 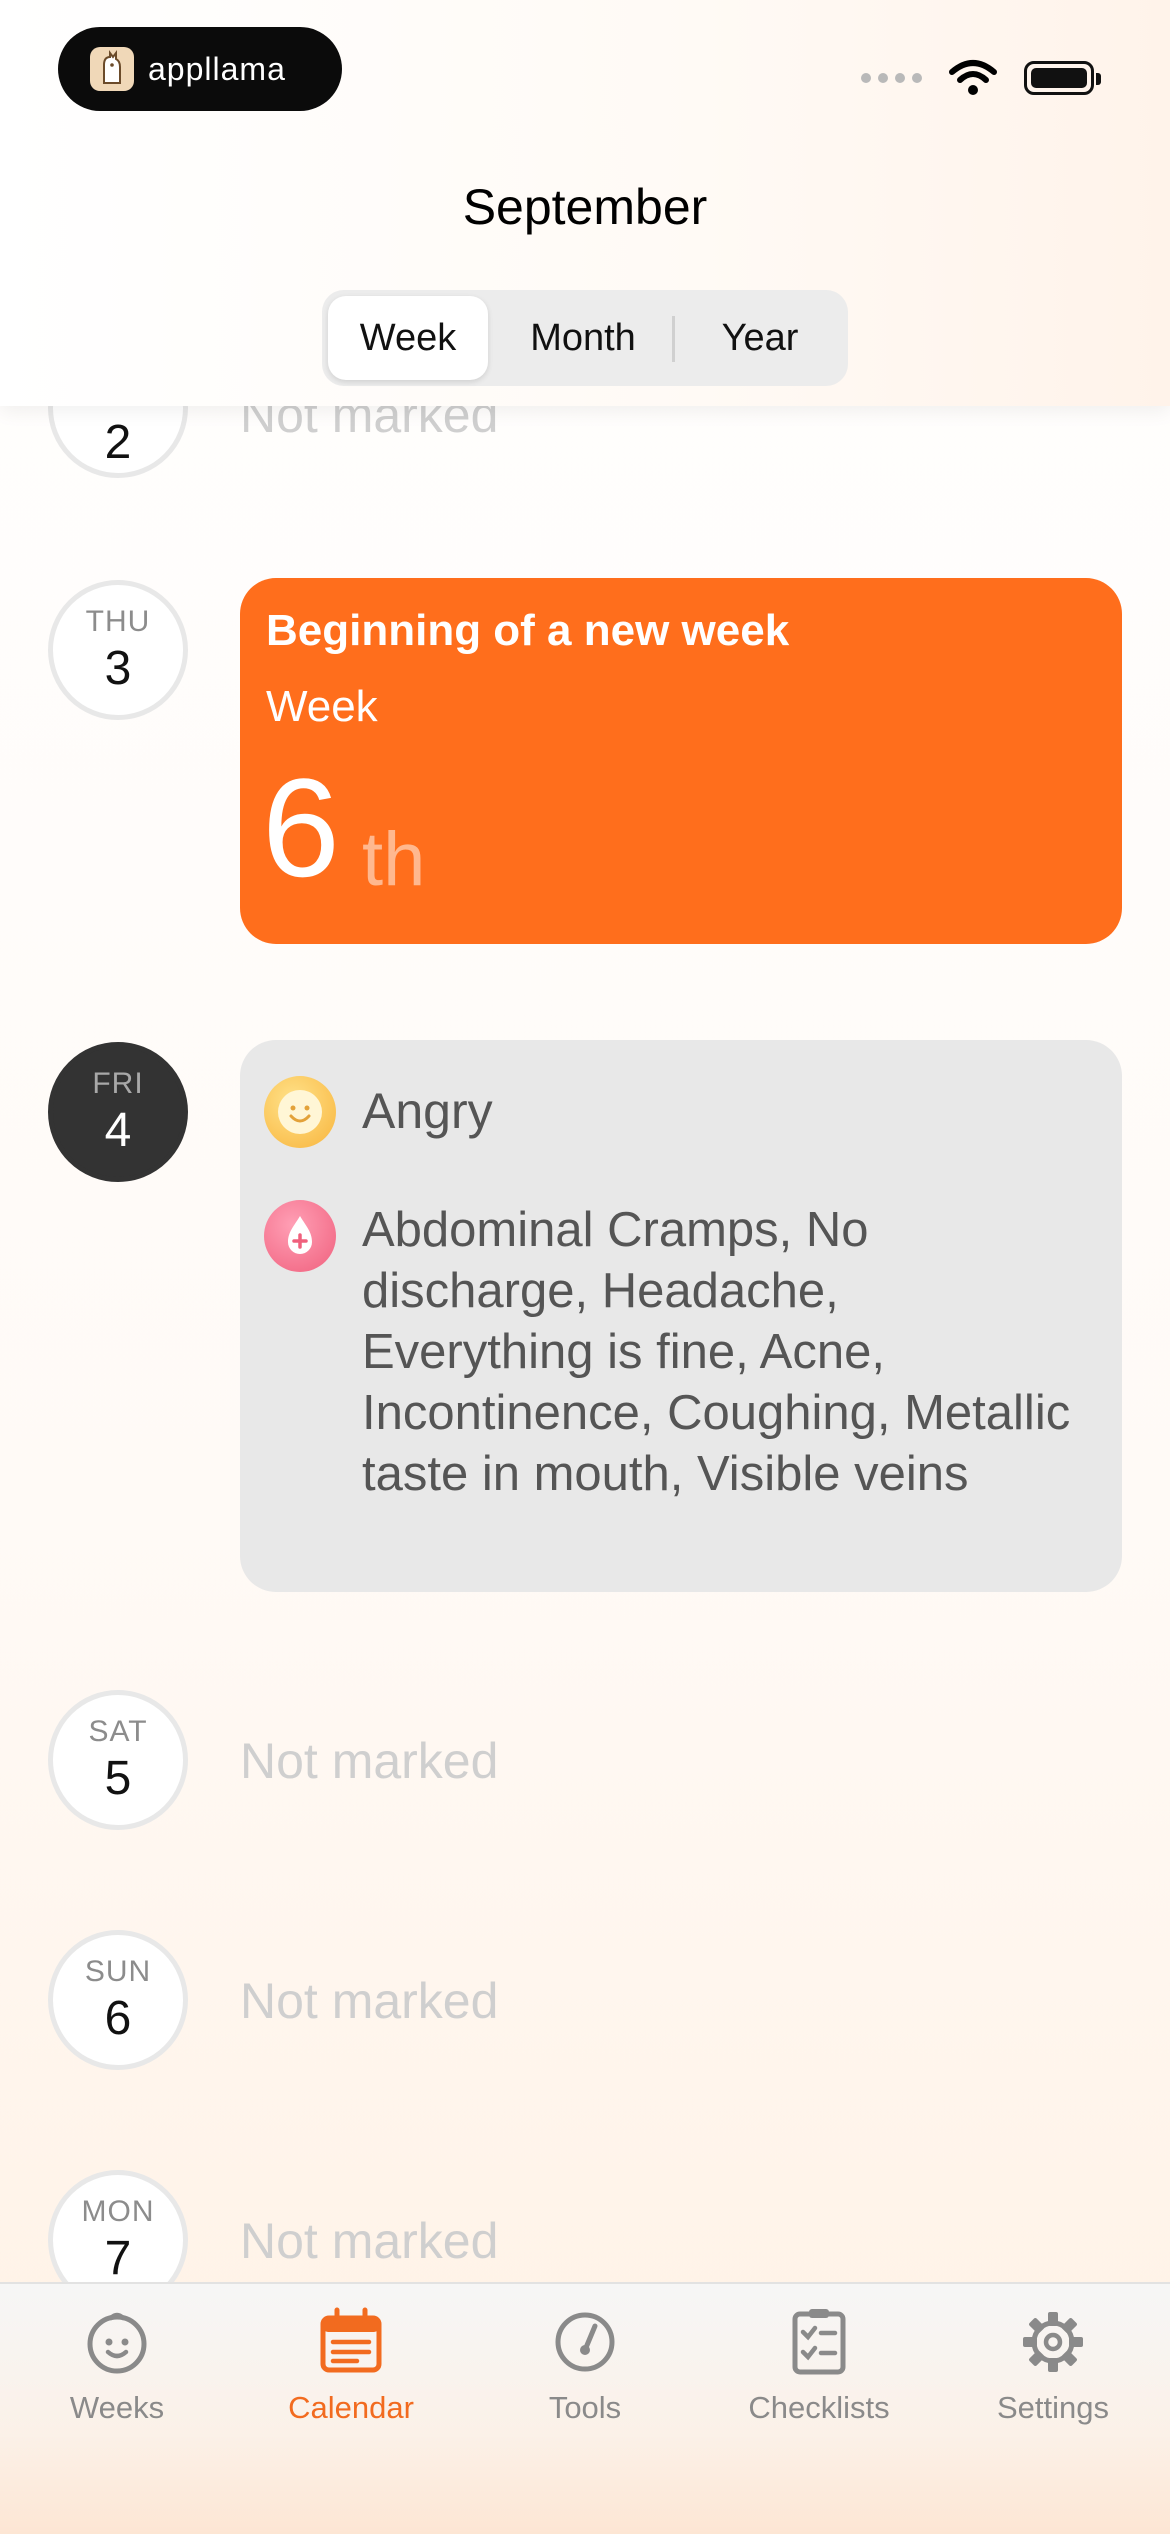 What do you see at coordinates (118, 1083) in the screenshot?
I see `day-of-week: FRI` at bounding box center [118, 1083].